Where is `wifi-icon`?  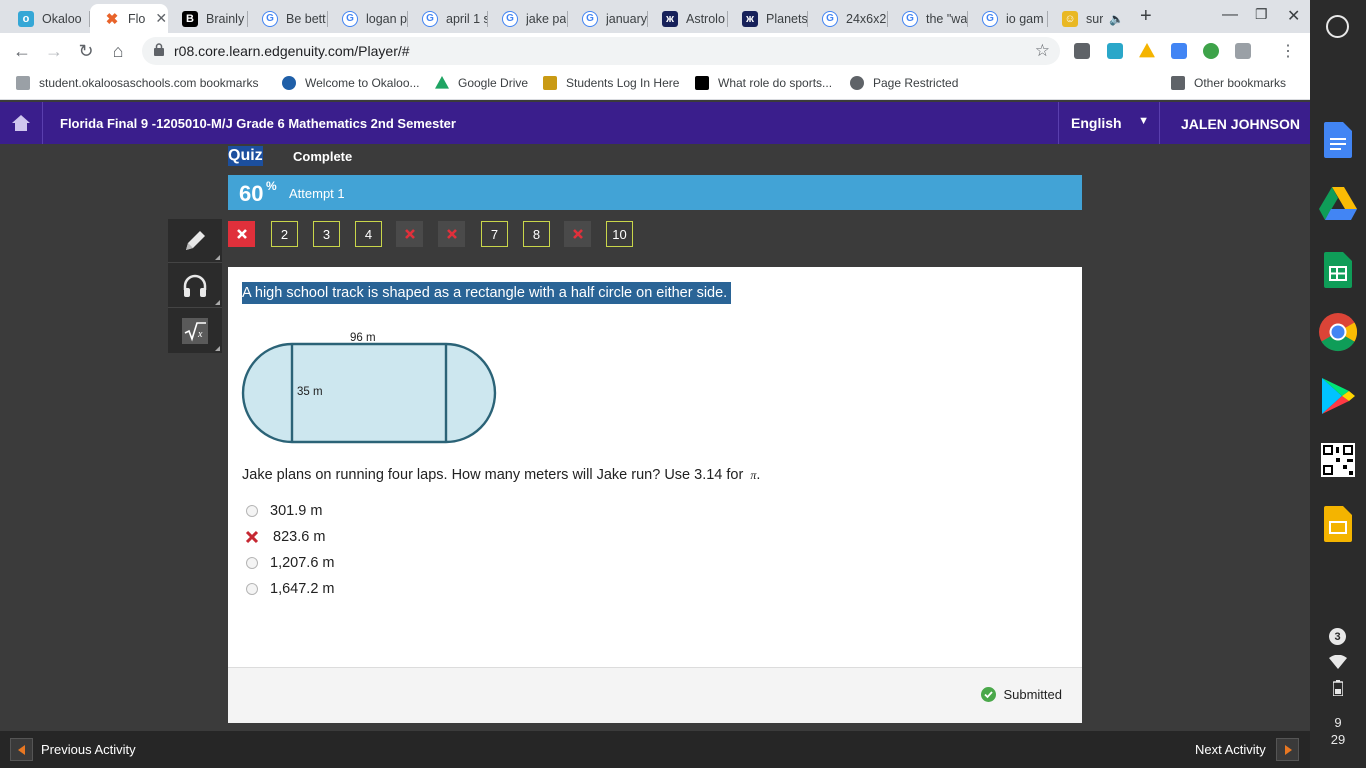 wifi-icon is located at coordinates (1338, 662).